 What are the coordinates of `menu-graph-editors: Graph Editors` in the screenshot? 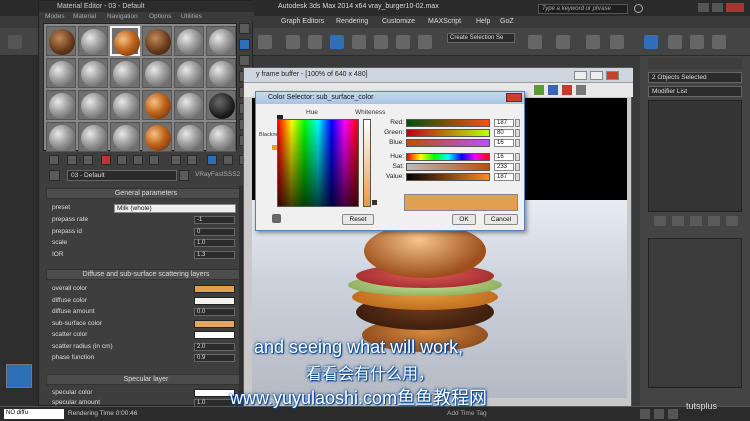 It's located at (302, 21).